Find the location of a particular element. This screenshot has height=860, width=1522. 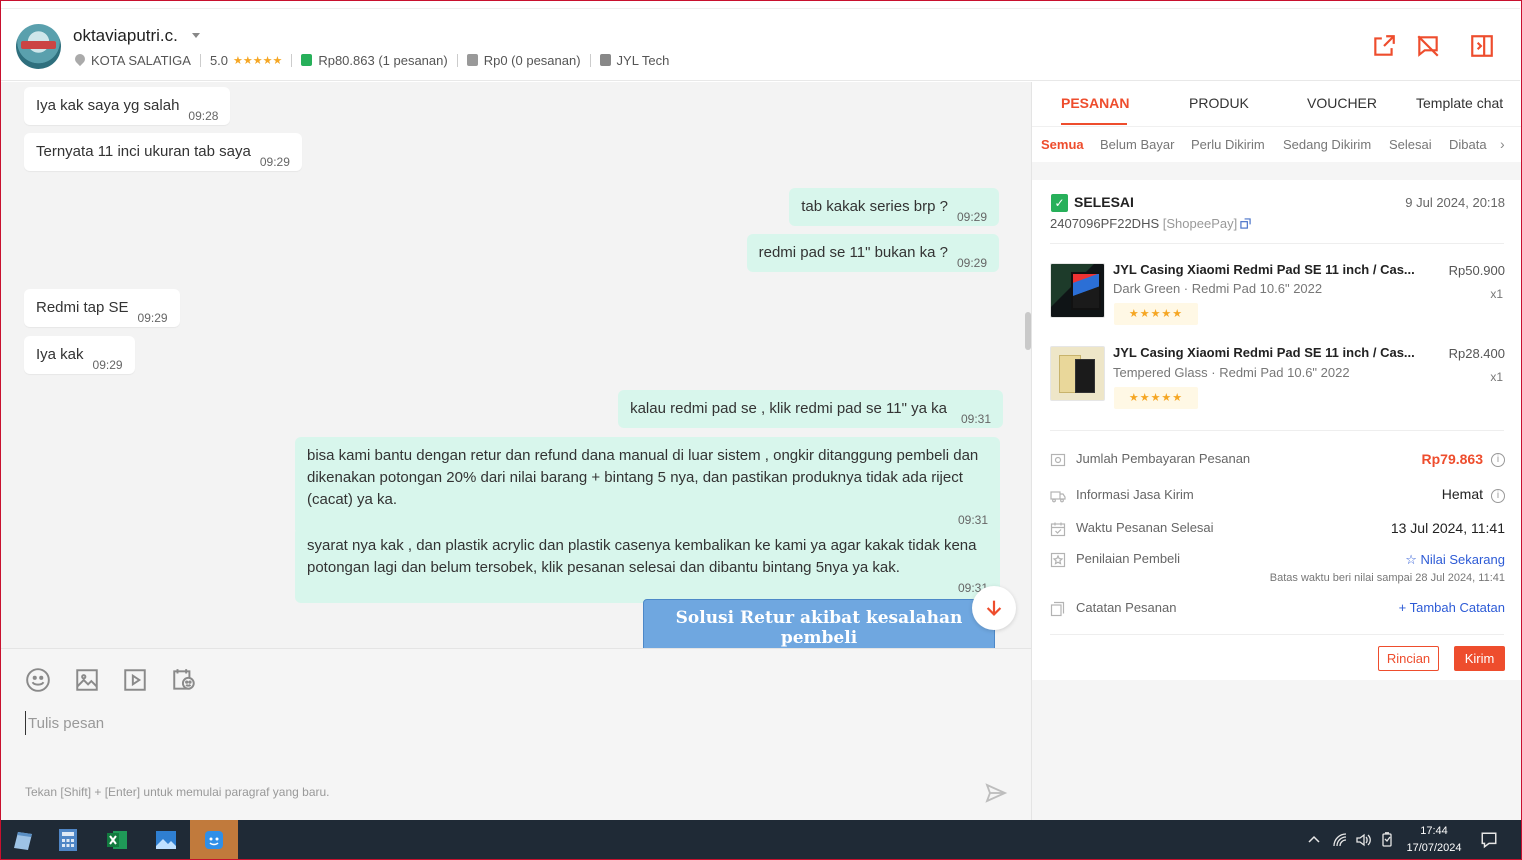

subtab-sedang-dikirim: Sedang Dikirim is located at coordinates (1327, 144).